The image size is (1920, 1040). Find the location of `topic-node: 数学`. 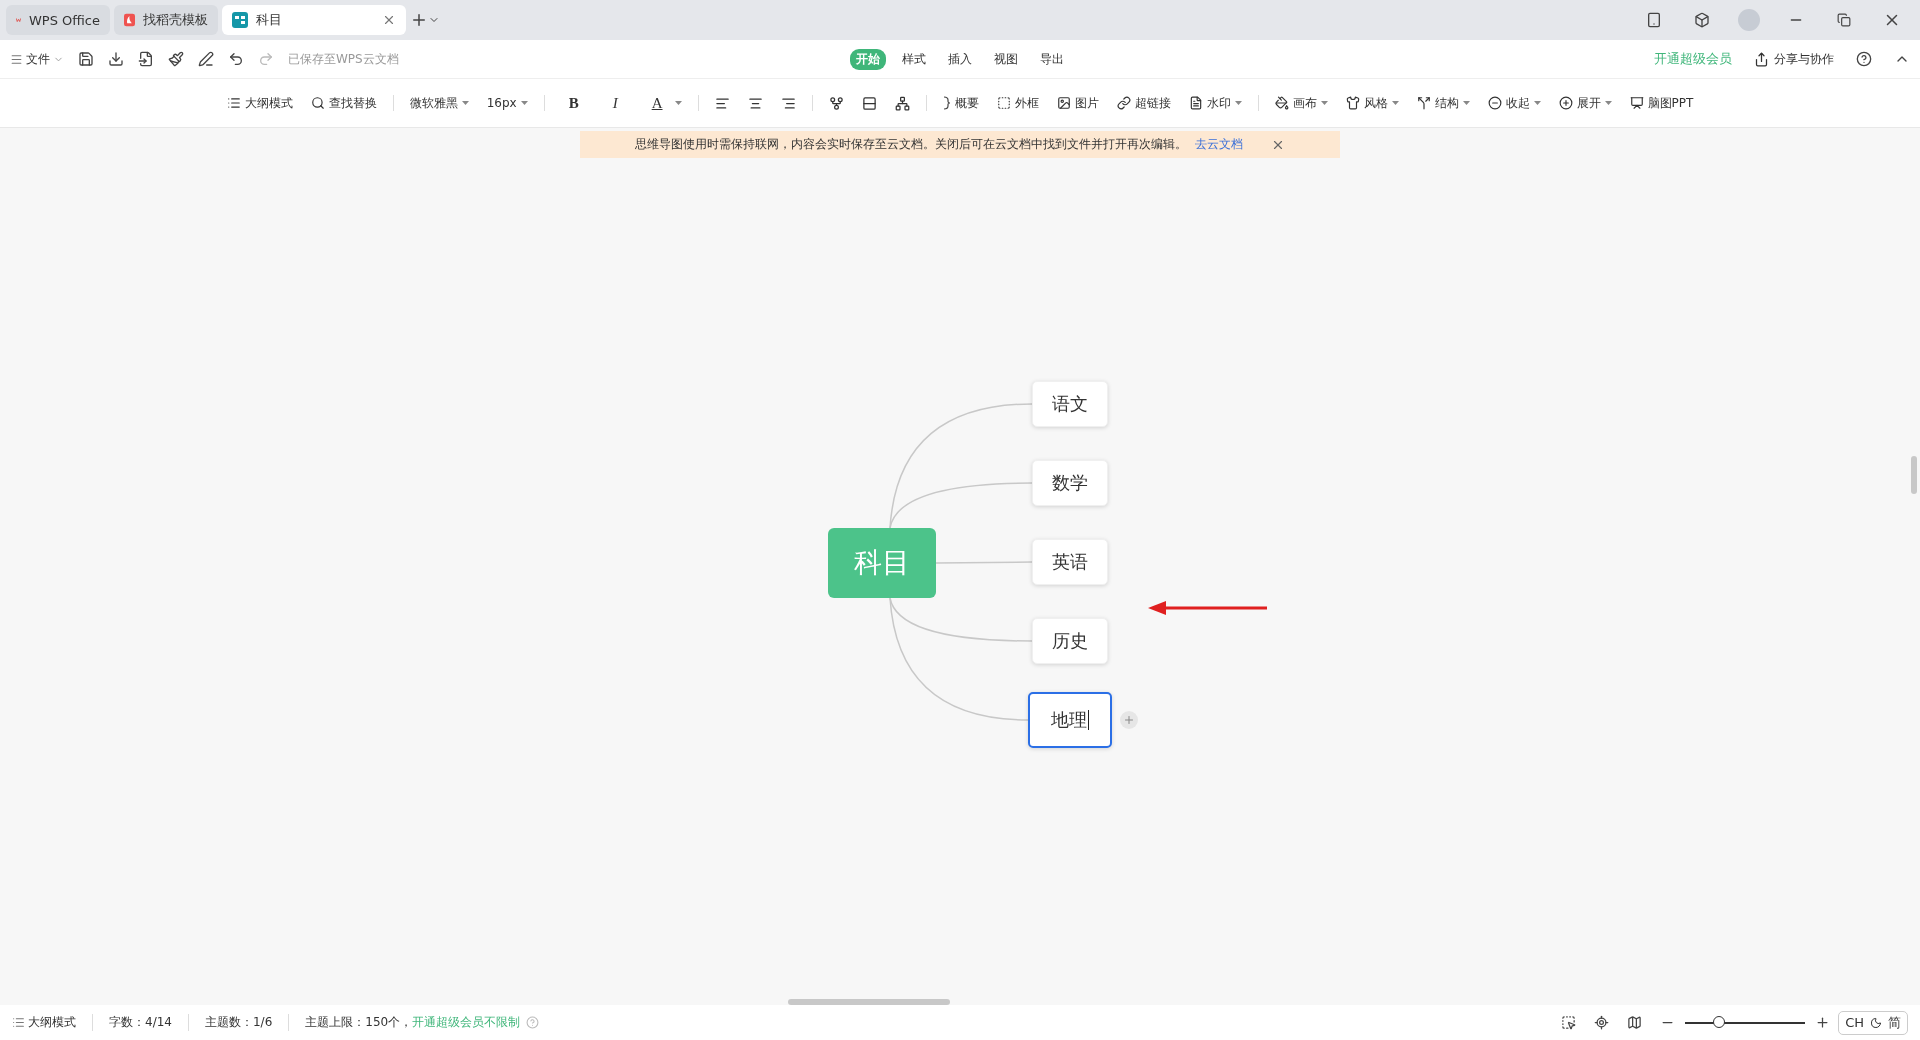

topic-node: 数学 is located at coordinates (1070, 483).